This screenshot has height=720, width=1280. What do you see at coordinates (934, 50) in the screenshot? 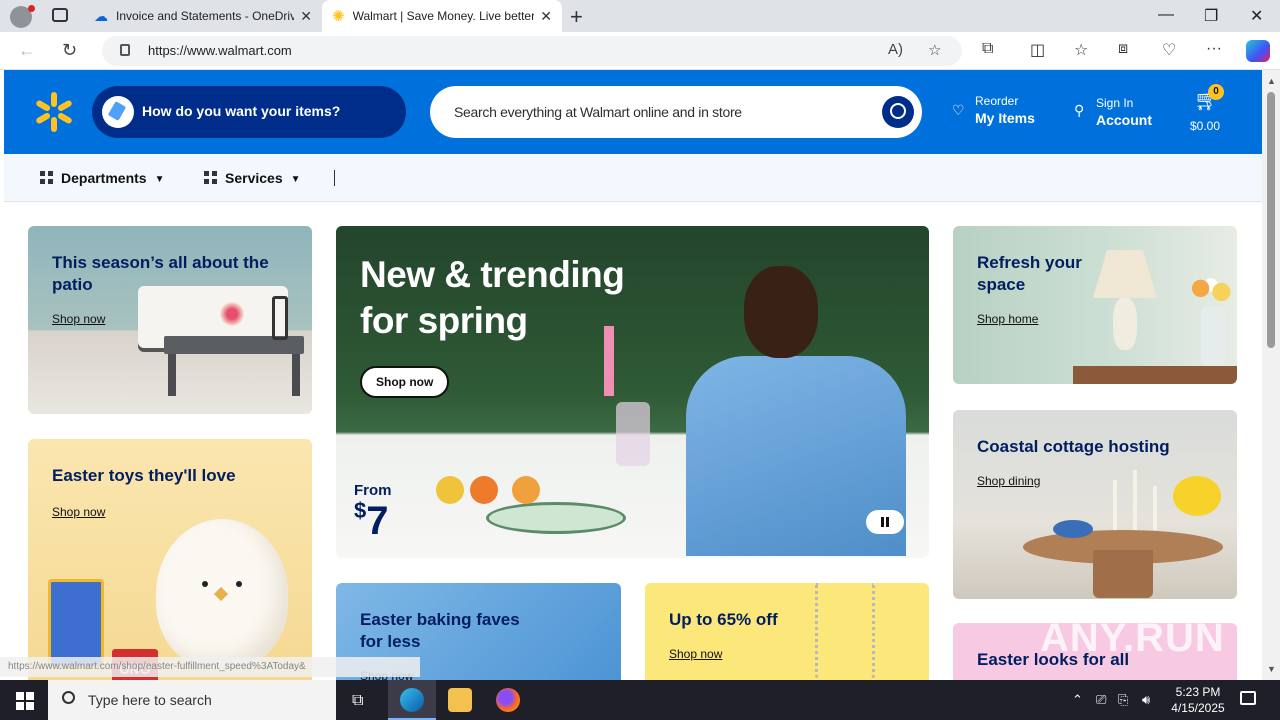
I see `favorite-star-icon: ☆` at bounding box center [934, 50].